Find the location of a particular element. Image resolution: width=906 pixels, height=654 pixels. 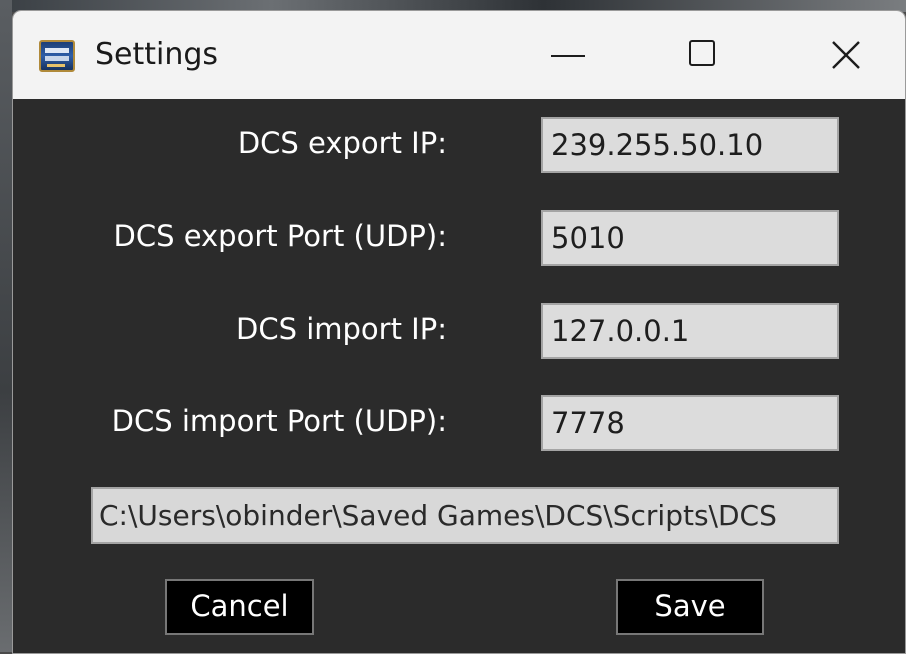

maximize-button is located at coordinates (704, 56).